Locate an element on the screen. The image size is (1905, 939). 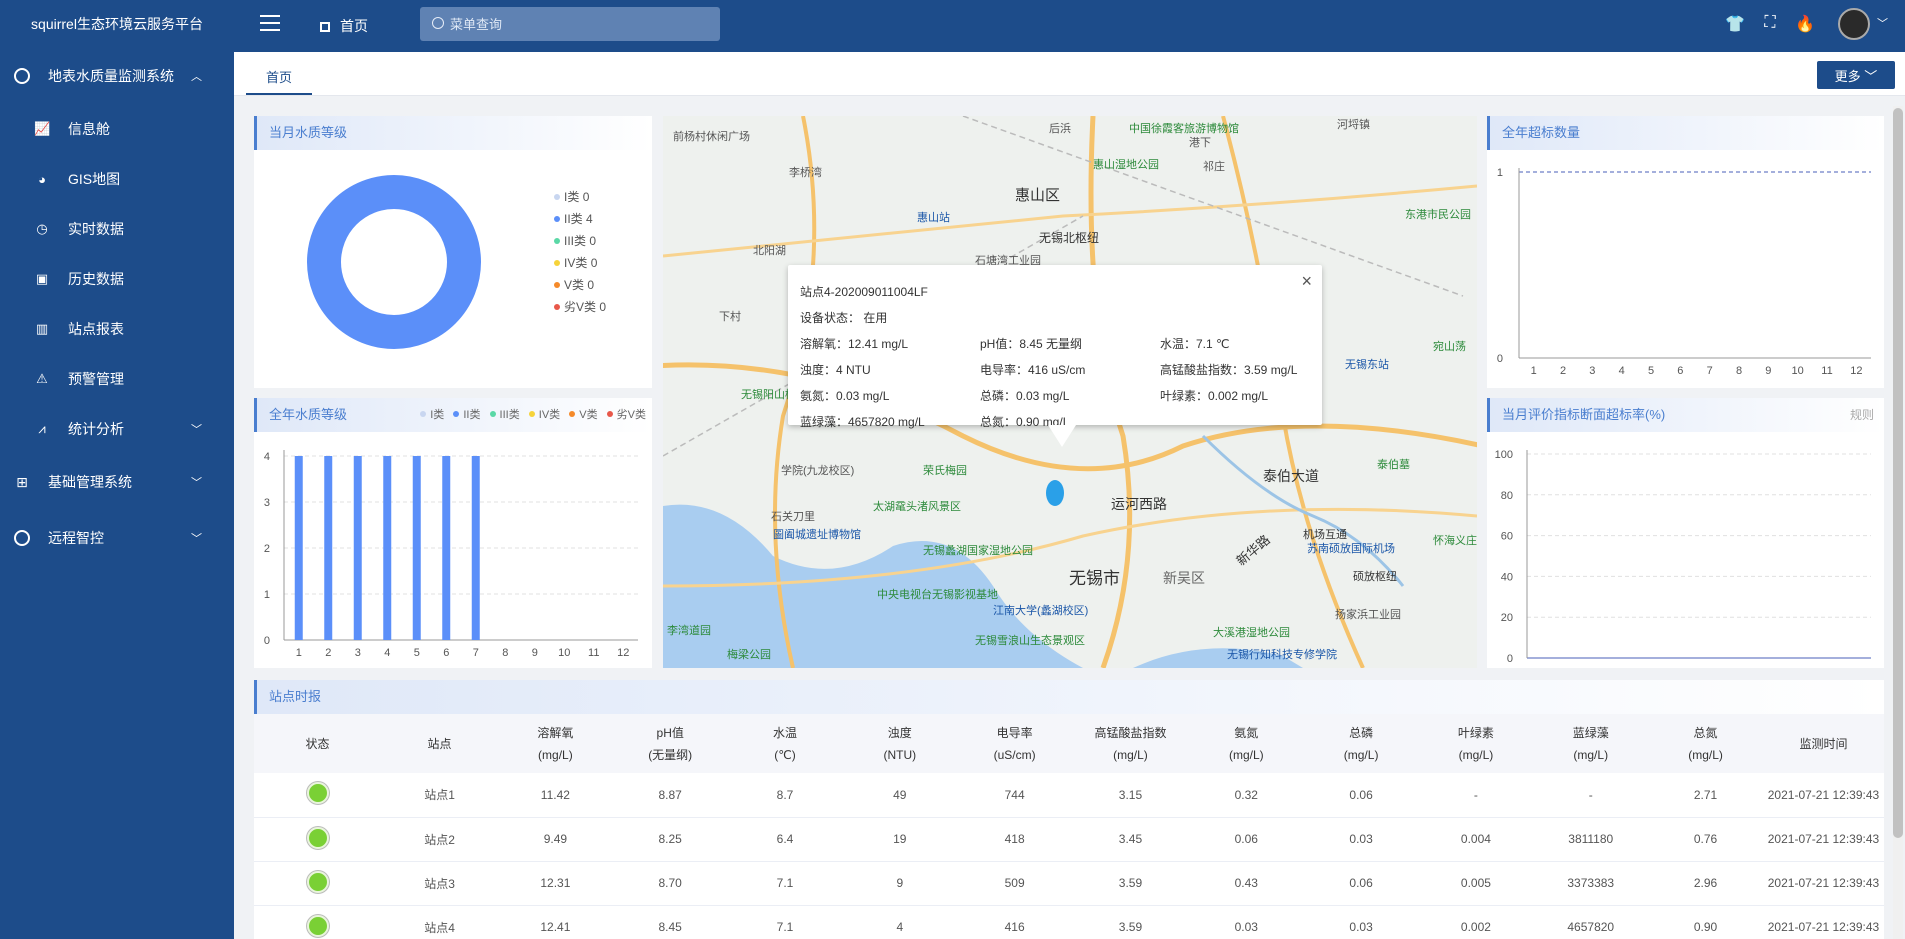
x-tick-label: 8 is located at coordinates (505, 653).